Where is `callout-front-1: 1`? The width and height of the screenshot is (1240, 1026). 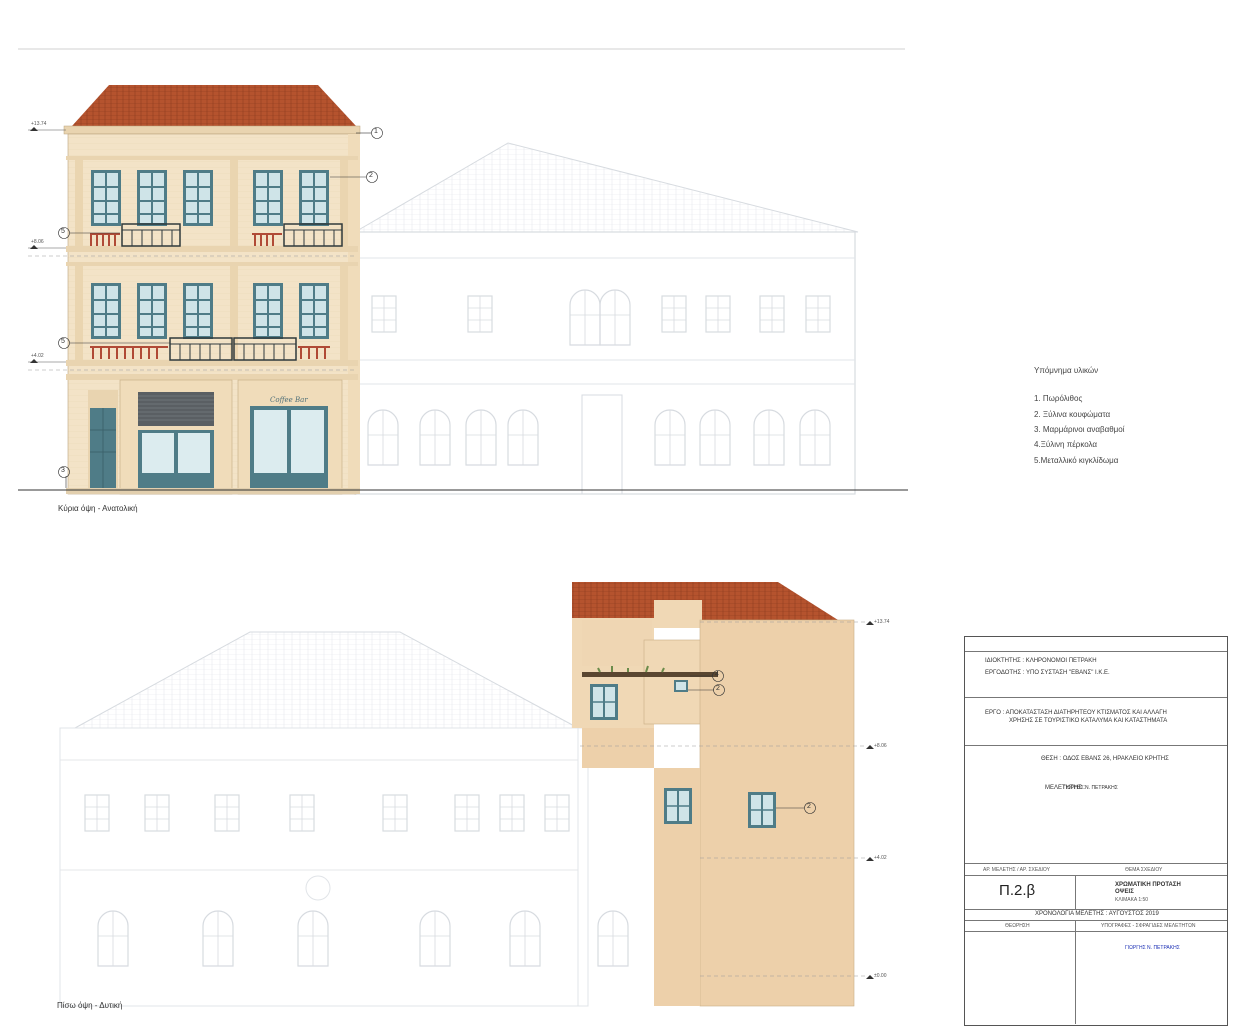
callout-front-1: 1 is located at coordinates (376, 131).